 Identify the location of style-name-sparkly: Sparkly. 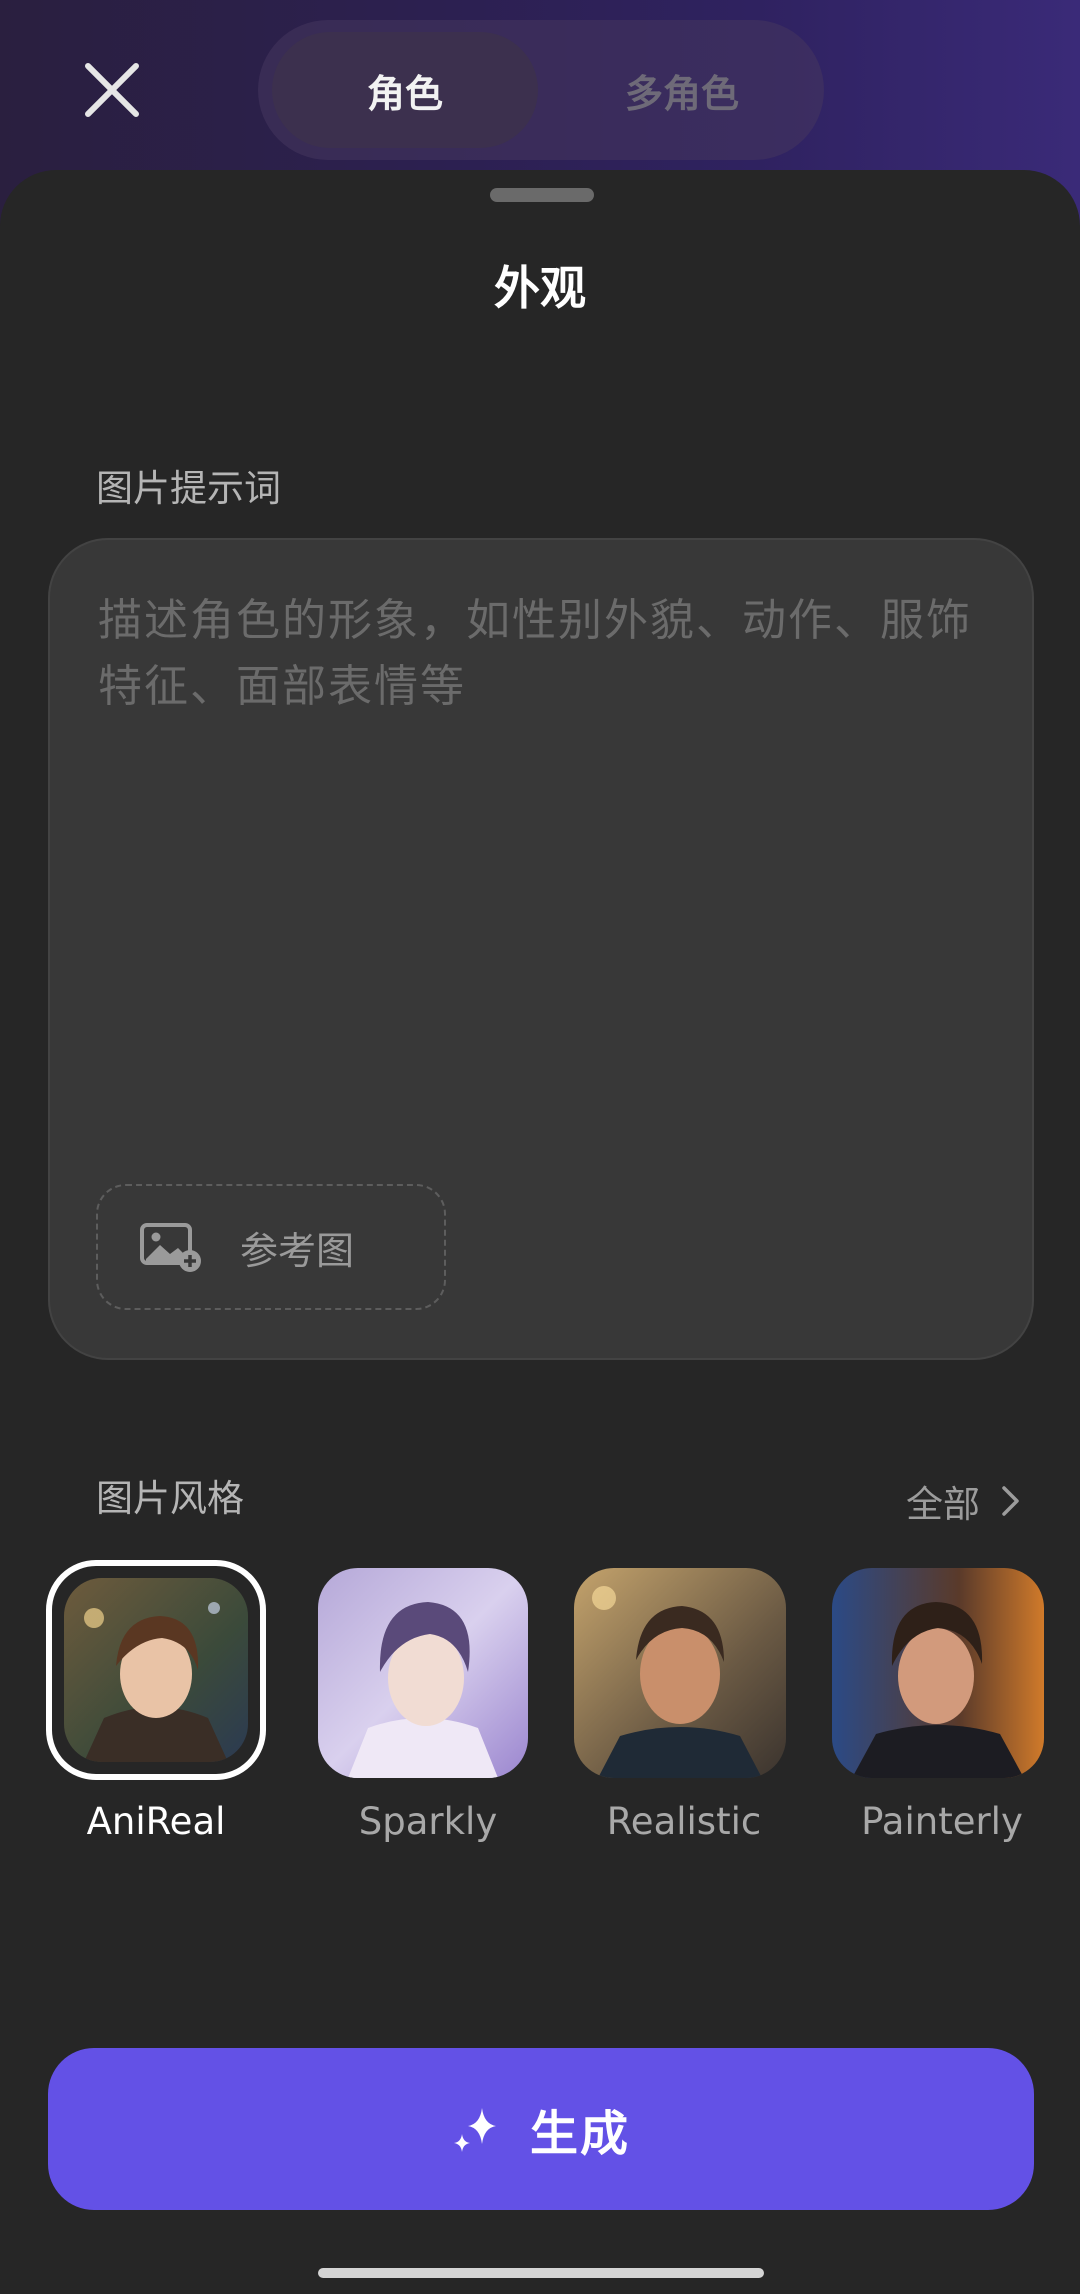
(428, 1821).